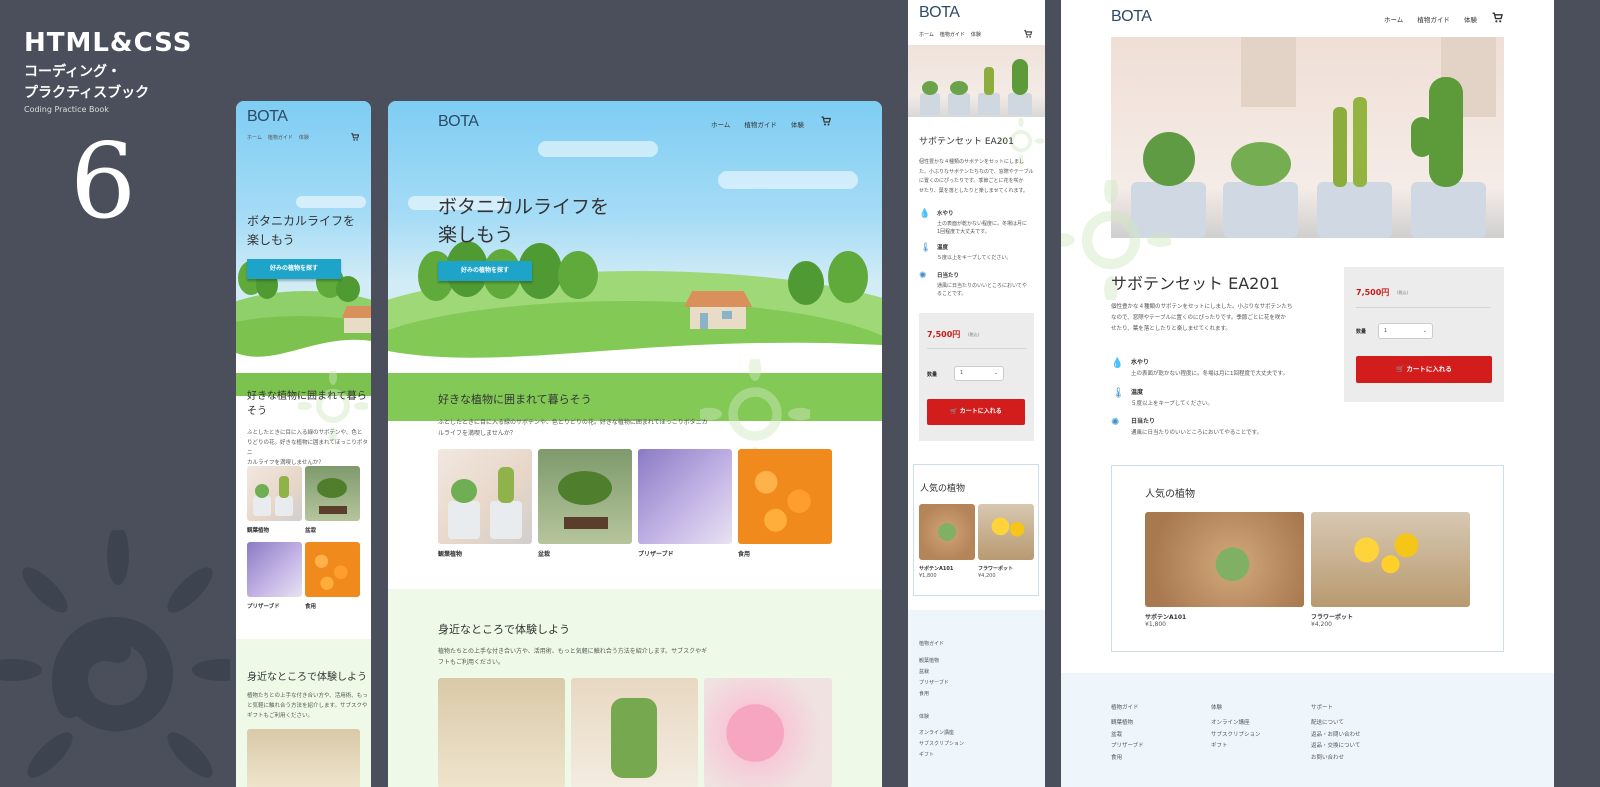 Image resolution: width=1600 pixels, height=787 pixels. Describe the element at coordinates (1143, 421) in the screenshot. I see `care-title: 日当たり` at that location.